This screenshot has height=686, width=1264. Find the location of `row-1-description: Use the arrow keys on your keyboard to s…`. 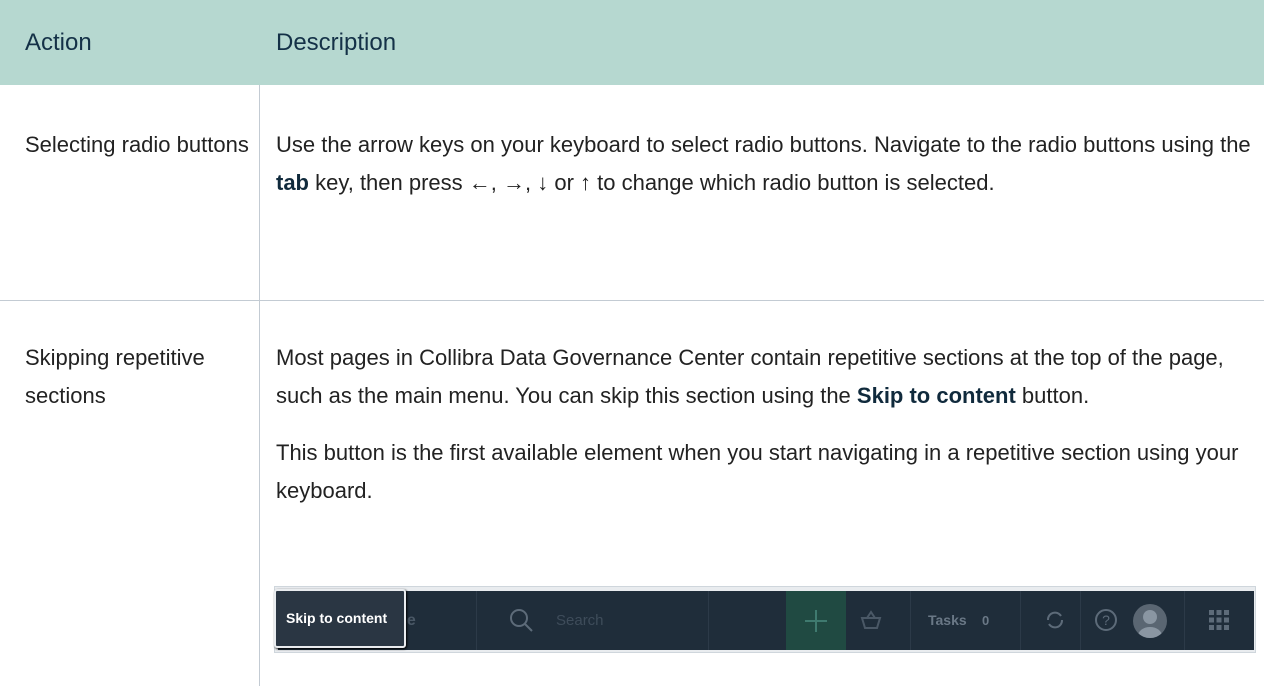

row-1-description: Use the arrow keys on your keyboard to s… is located at coordinates (766, 164).